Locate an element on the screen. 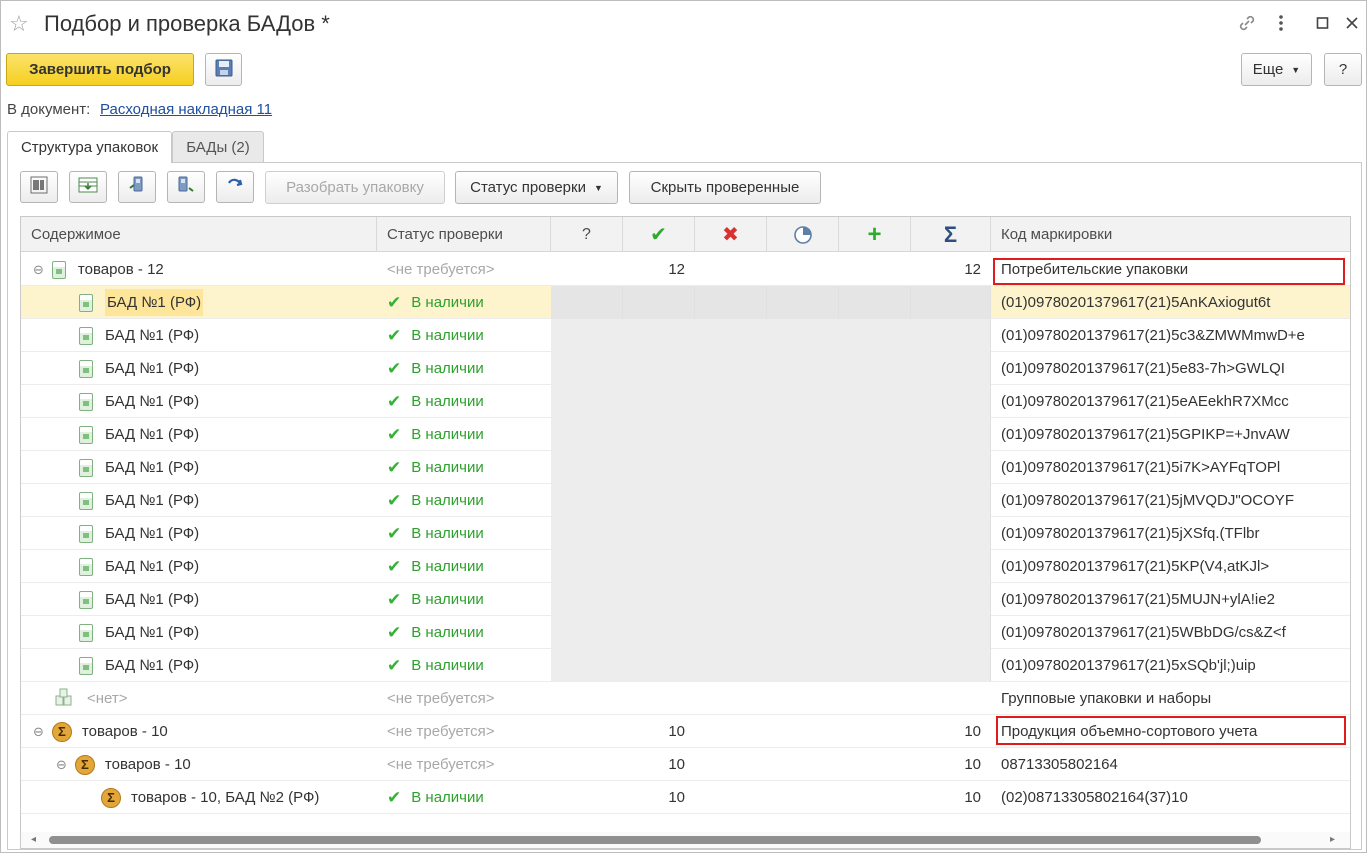 Image resolution: width=1367 pixels, height=853 pixels. column-header-code: Код маркировки is located at coordinates (1170, 234).